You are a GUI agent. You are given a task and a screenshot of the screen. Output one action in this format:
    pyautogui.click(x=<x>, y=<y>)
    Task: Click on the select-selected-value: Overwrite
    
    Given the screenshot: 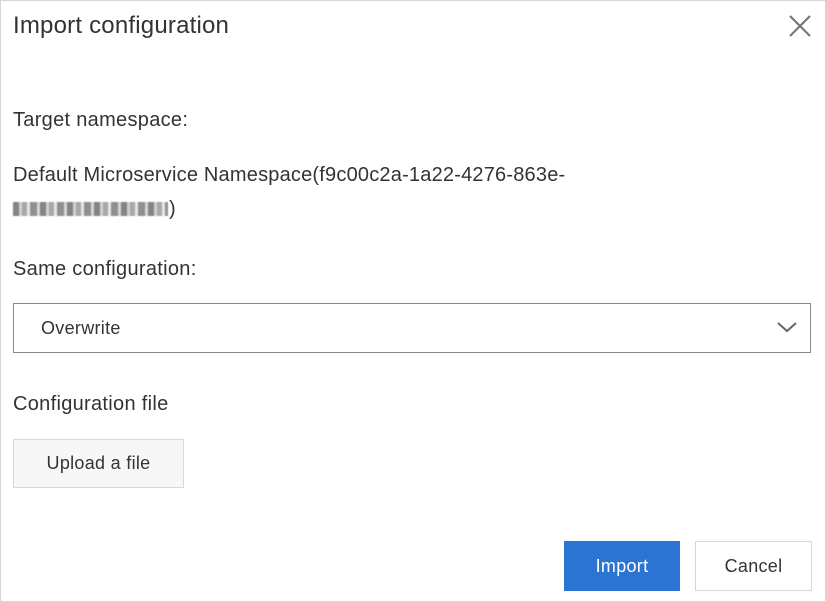 What is the action you would take?
    pyautogui.click(x=81, y=328)
    